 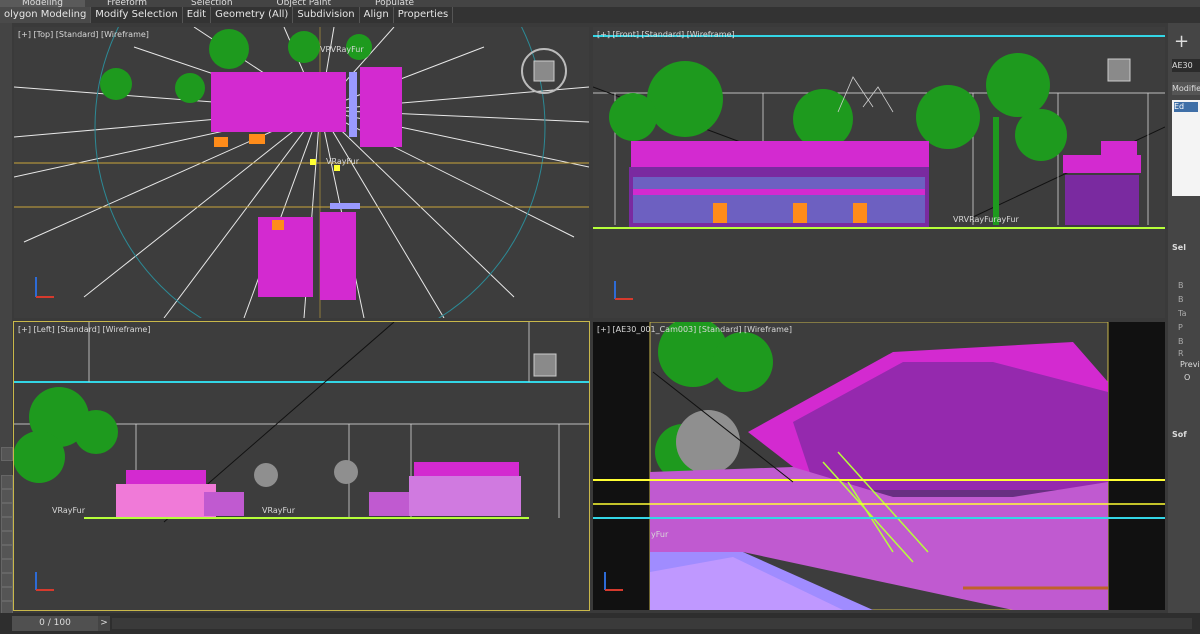 I want to click on tab-align: Align, so click(x=377, y=15).